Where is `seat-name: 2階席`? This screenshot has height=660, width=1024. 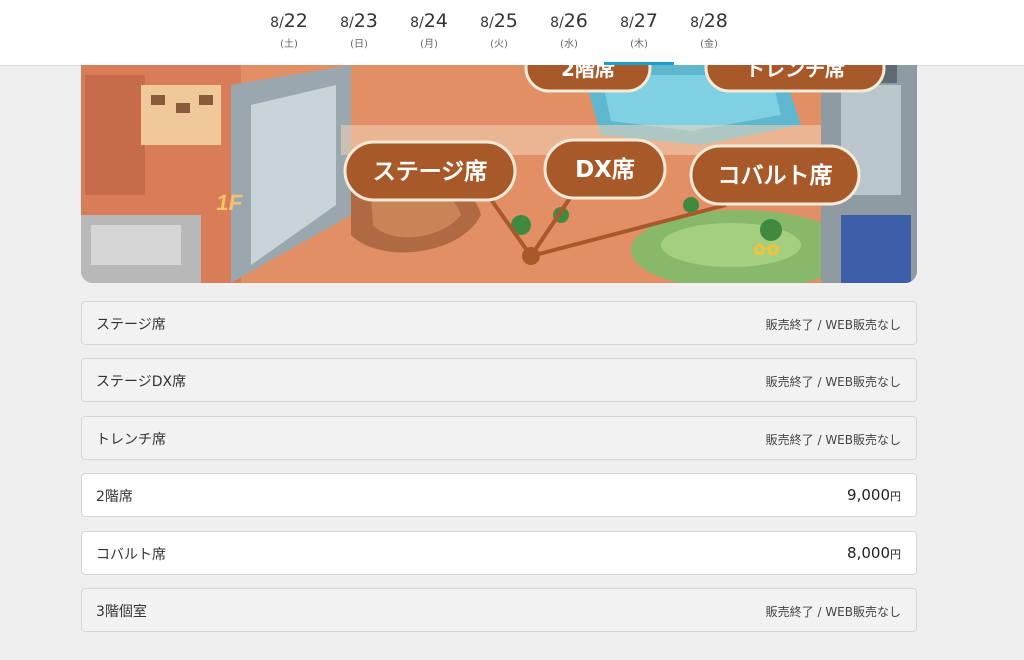
seat-name: 2階席 is located at coordinates (114, 497).